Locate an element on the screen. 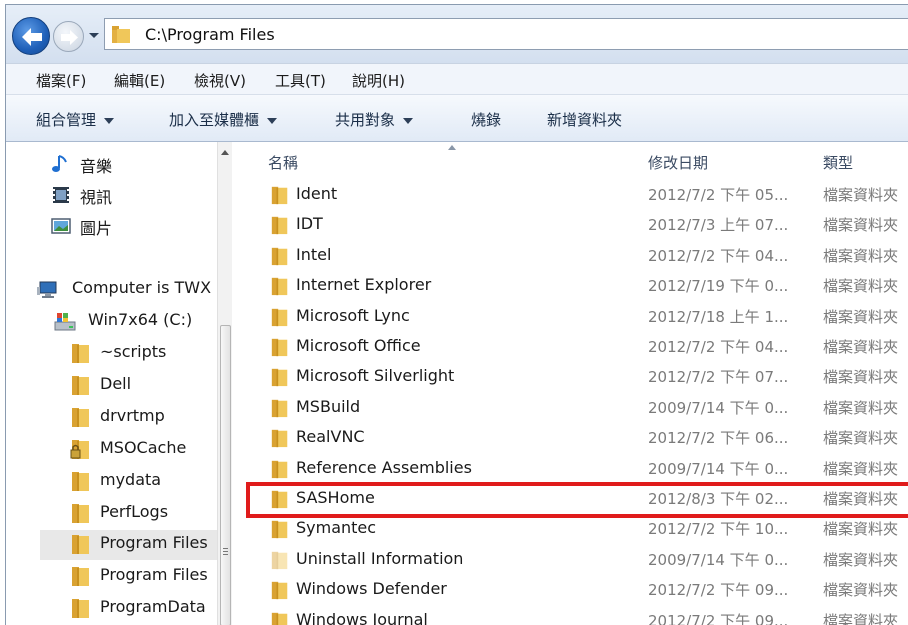 The image size is (908, 625). menu-edit: 編輯(E) is located at coordinates (139, 80).